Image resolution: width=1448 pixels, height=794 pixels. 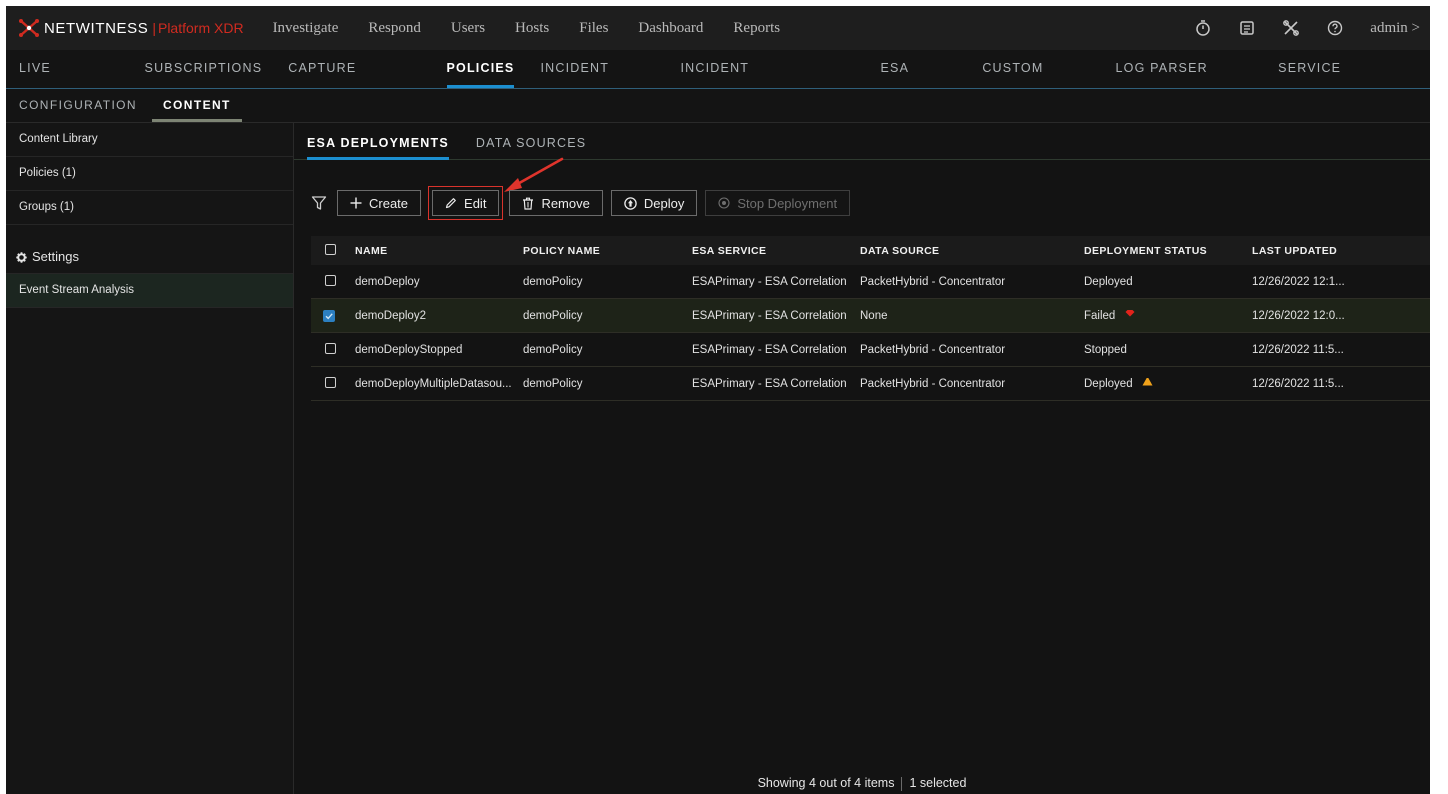 What do you see at coordinates (1347, 80) in the screenshot?
I see `secnav-service-topology: SERVICE TOPOLOGY` at bounding box center [1347, 80].